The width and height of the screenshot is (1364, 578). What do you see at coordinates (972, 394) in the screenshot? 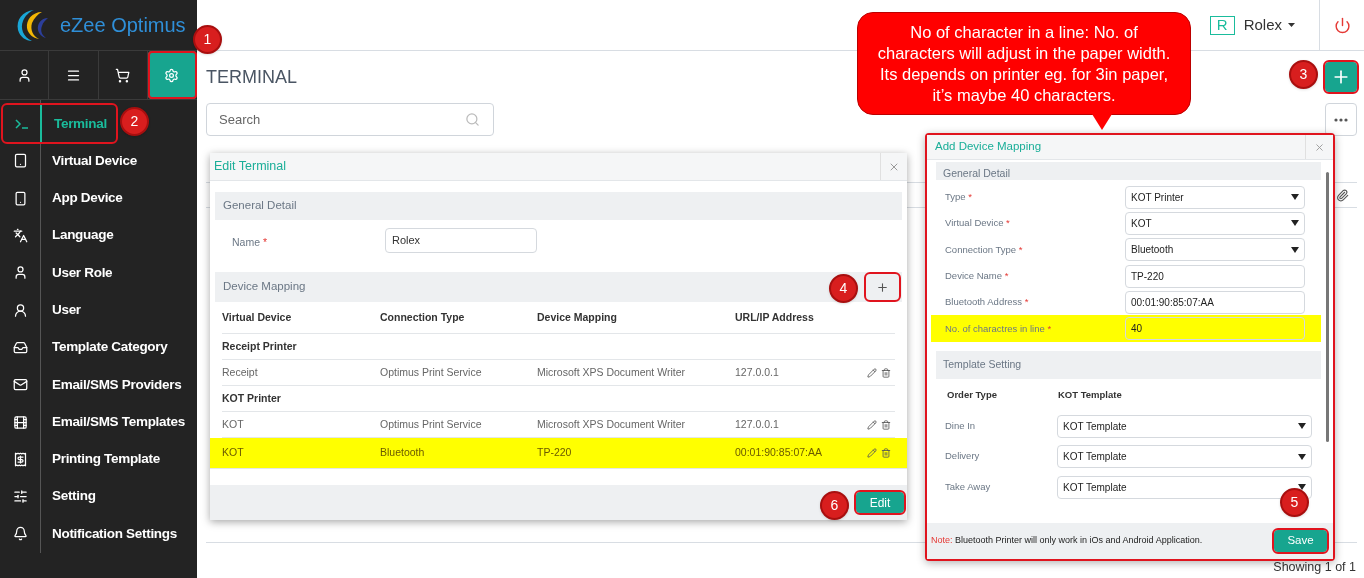
I see `column-header: Order Type` at bounding box center [972, 394].